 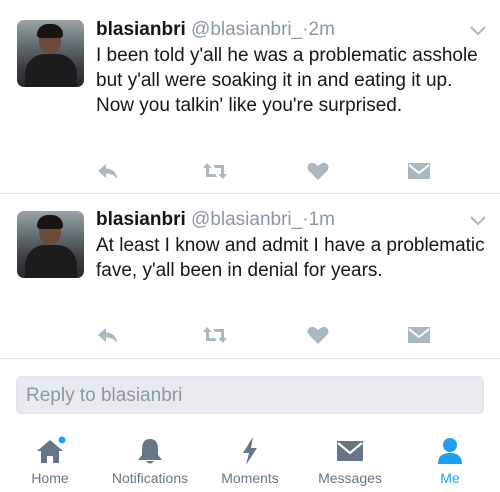 I want to click on notification-dot, so click(x=62, y=440).